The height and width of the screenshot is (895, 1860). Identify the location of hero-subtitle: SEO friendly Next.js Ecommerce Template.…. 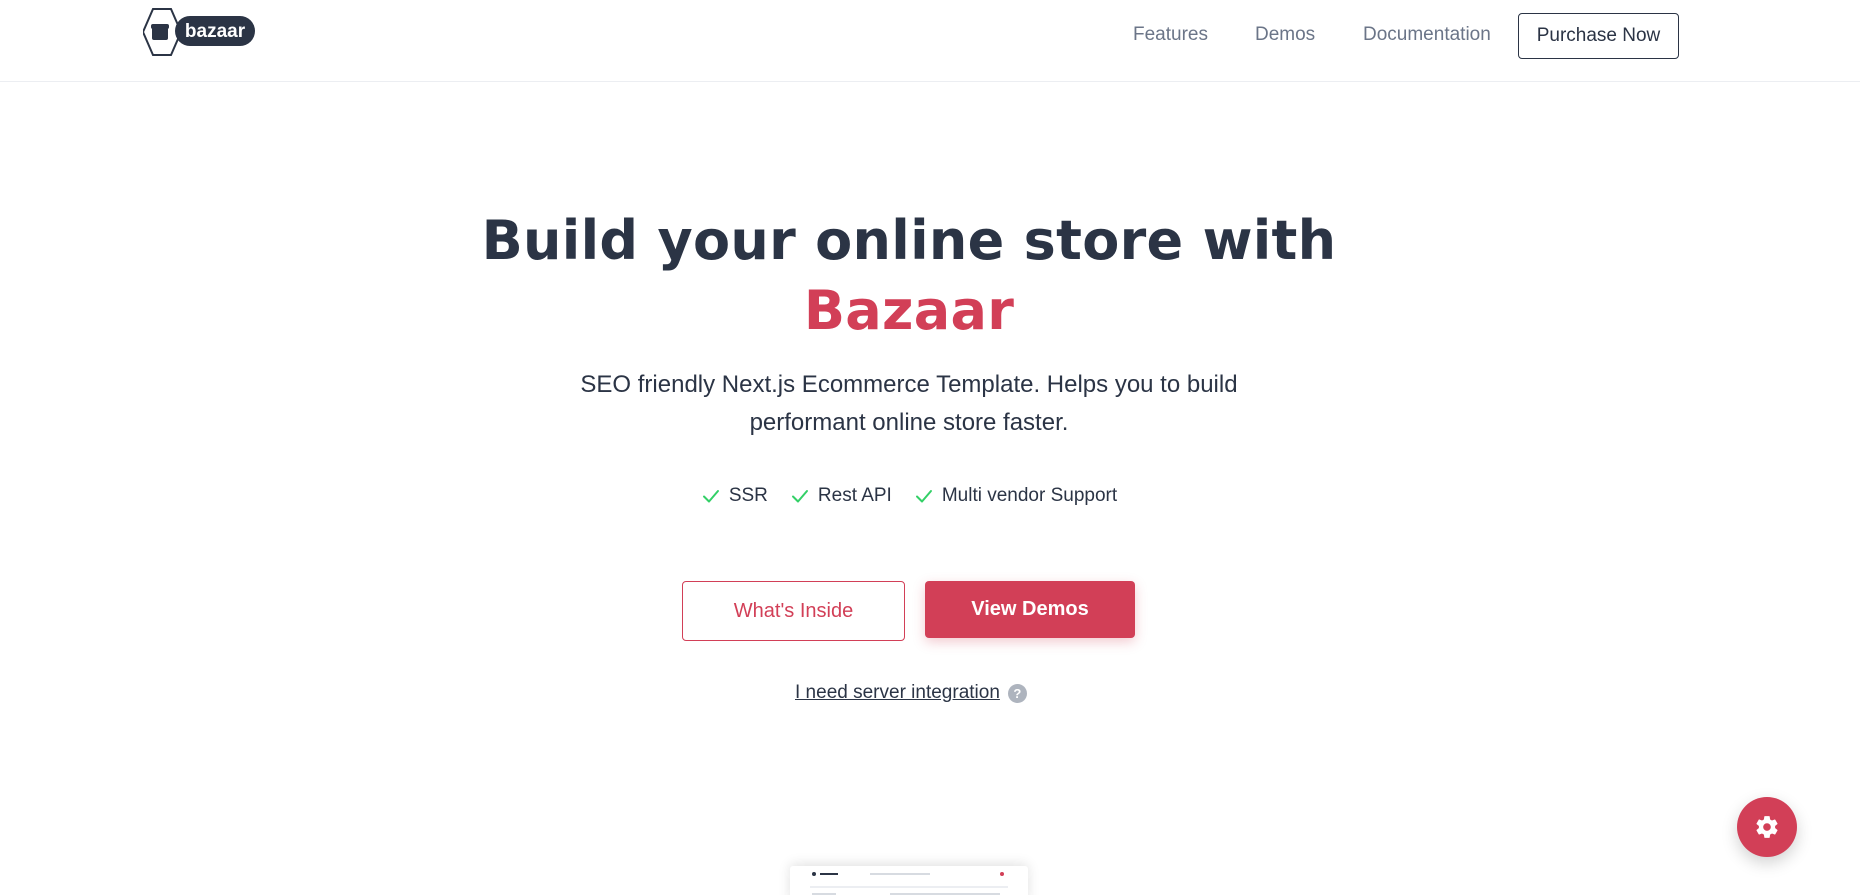
(909, 404).